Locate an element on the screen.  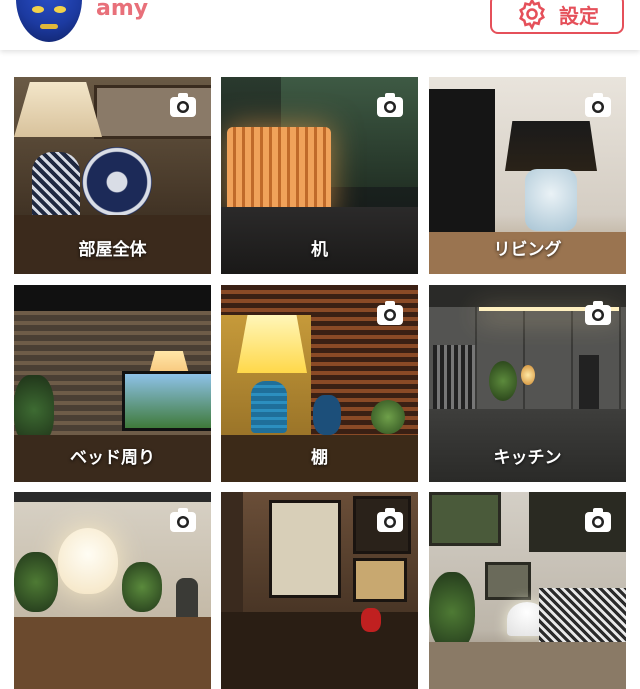
decorative-plate is located at coordinates (117, 182).